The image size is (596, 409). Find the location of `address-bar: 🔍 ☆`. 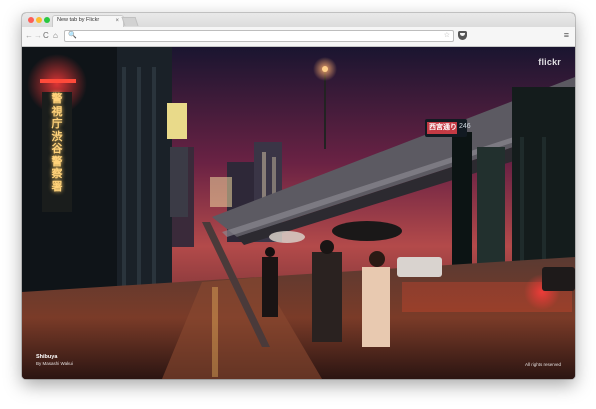

address-bar: 🔍 ☆ is located at coordinates (259, 36).